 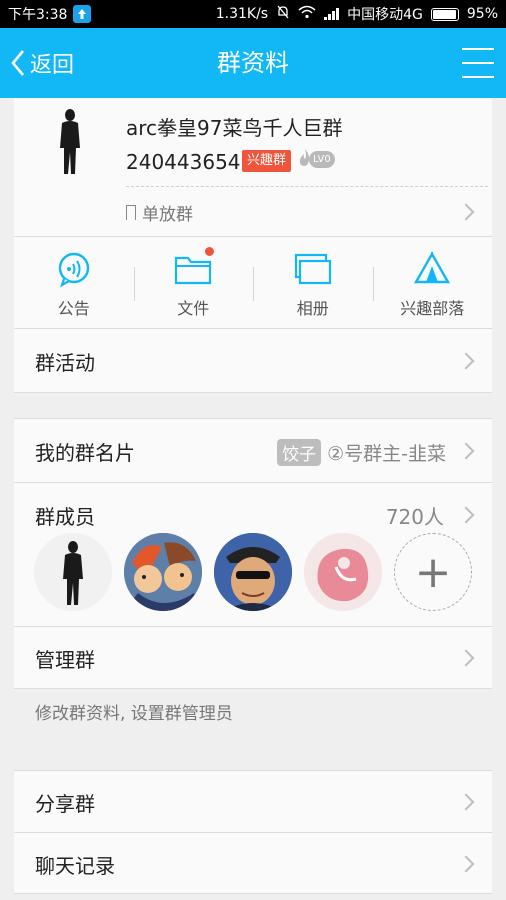 What do you see at coordinates (52, 65) in the screenshot?
I see `back-label: 返回` at bounding box center [52, 65].